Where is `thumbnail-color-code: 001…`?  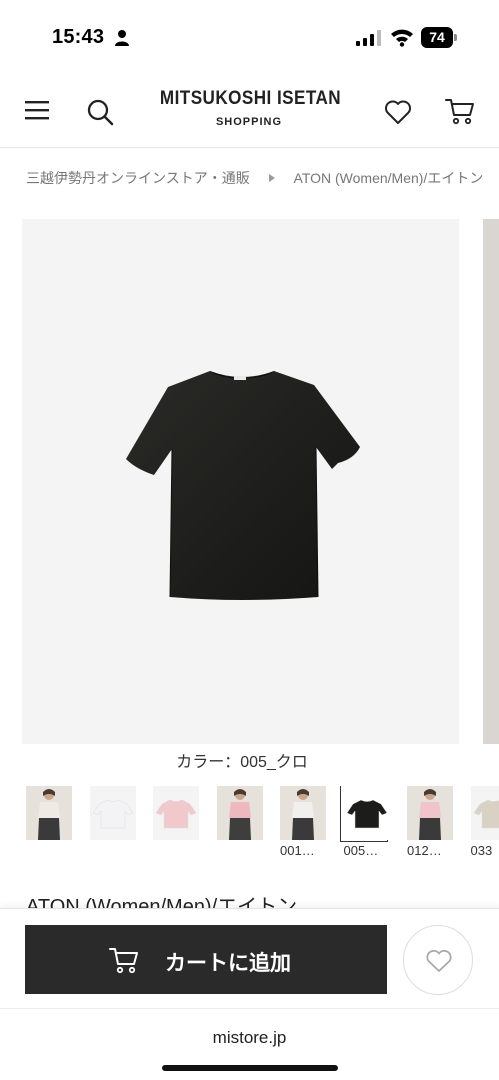
thumbnail-color-code: 001… is located at coordinates (297, 850).